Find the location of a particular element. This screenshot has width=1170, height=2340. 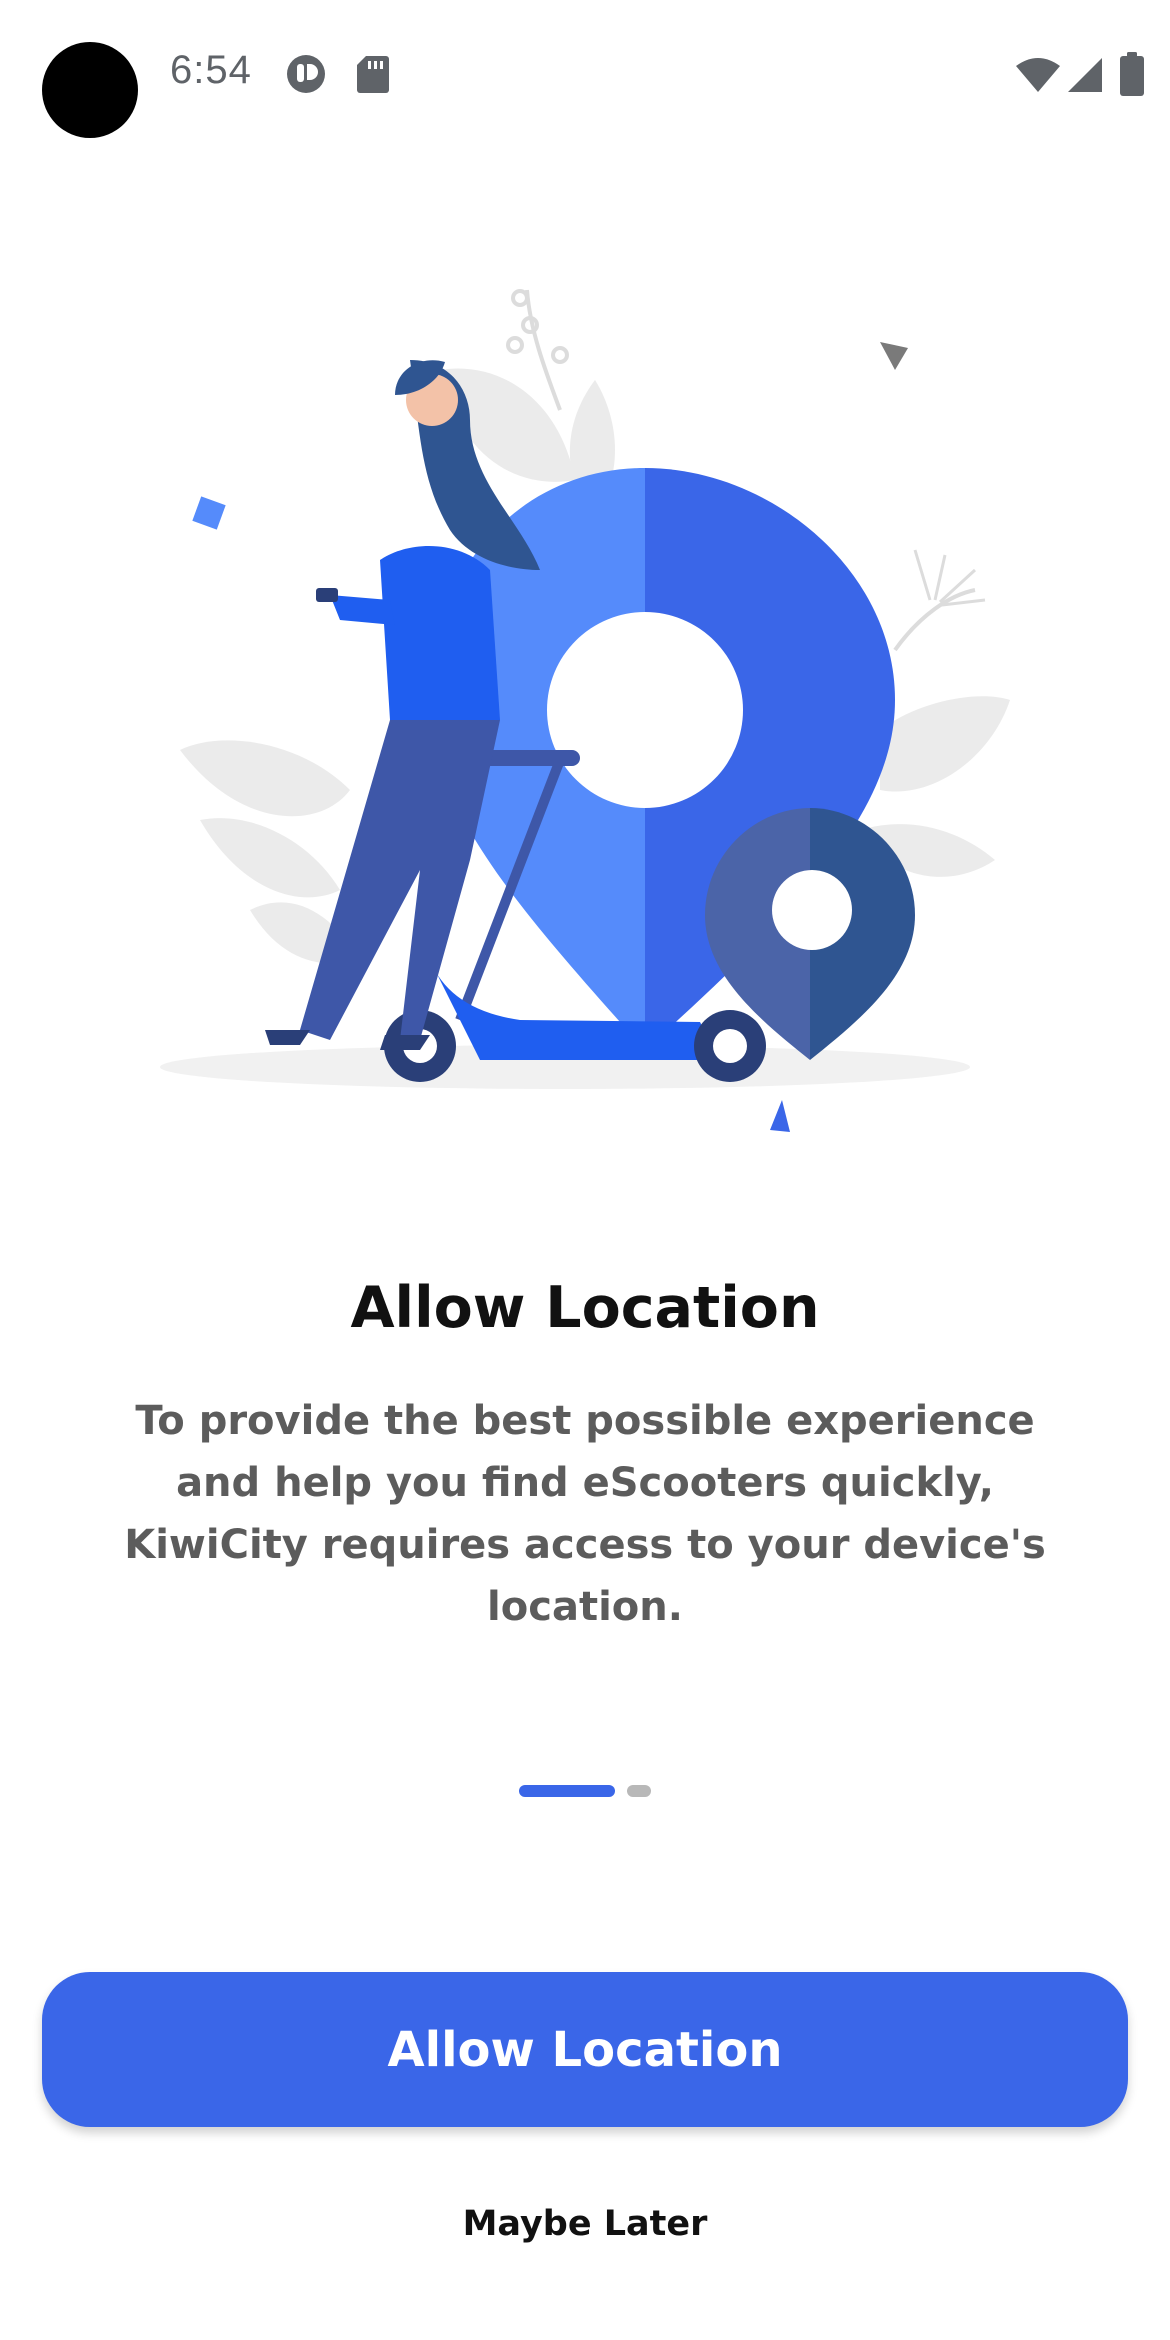

camera-cutout is located at coordinates (90, 90).